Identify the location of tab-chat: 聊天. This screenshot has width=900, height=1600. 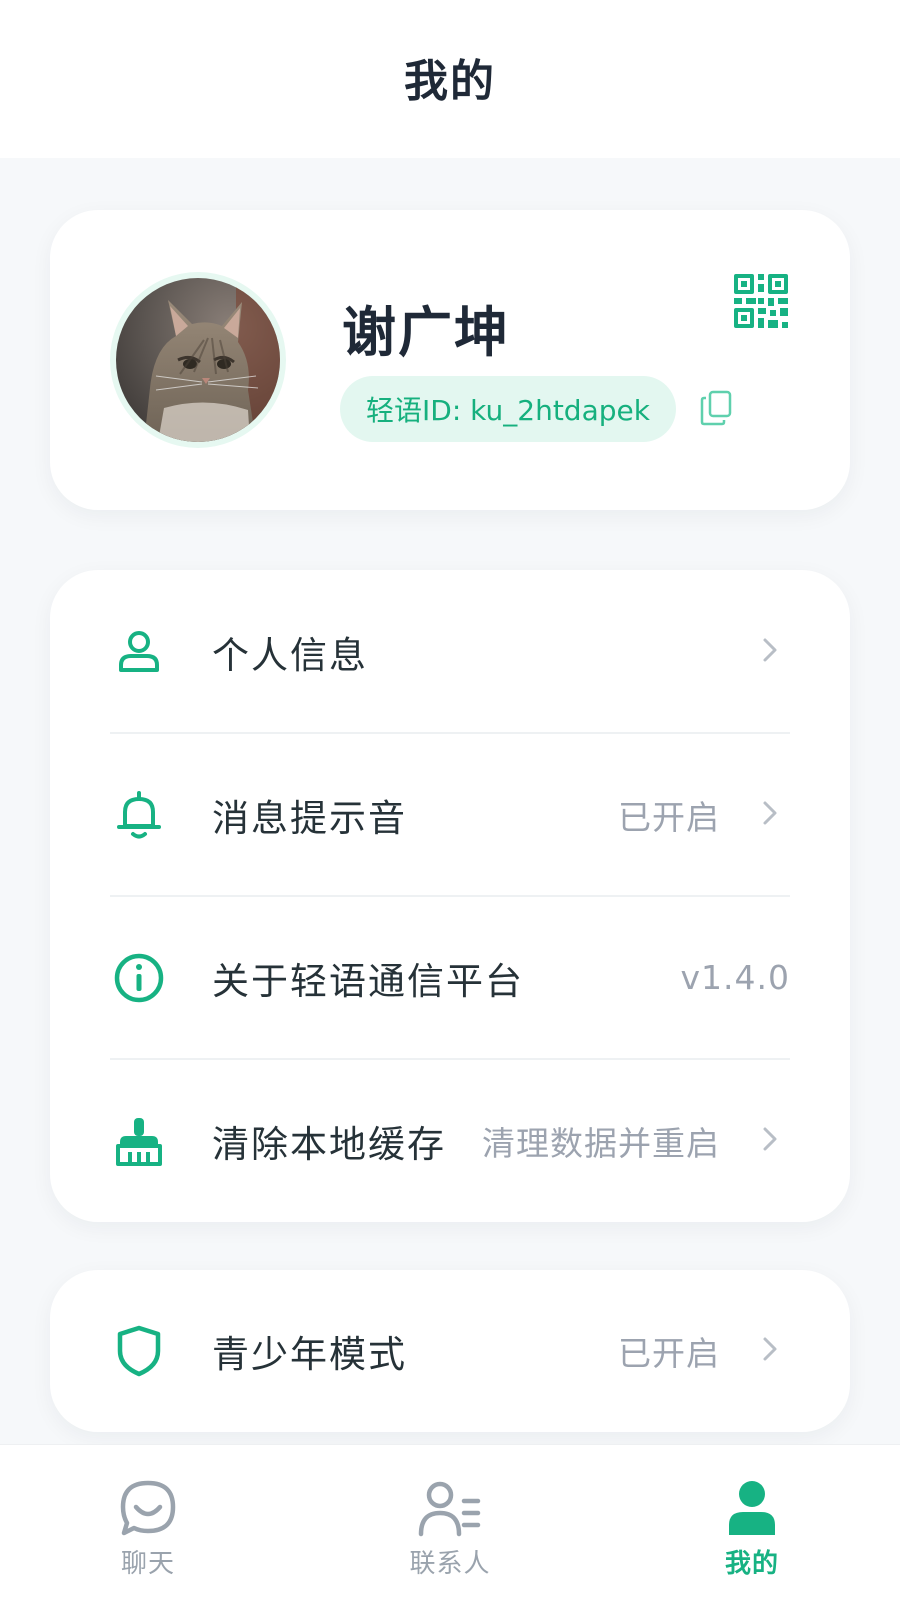
(148, 1522).